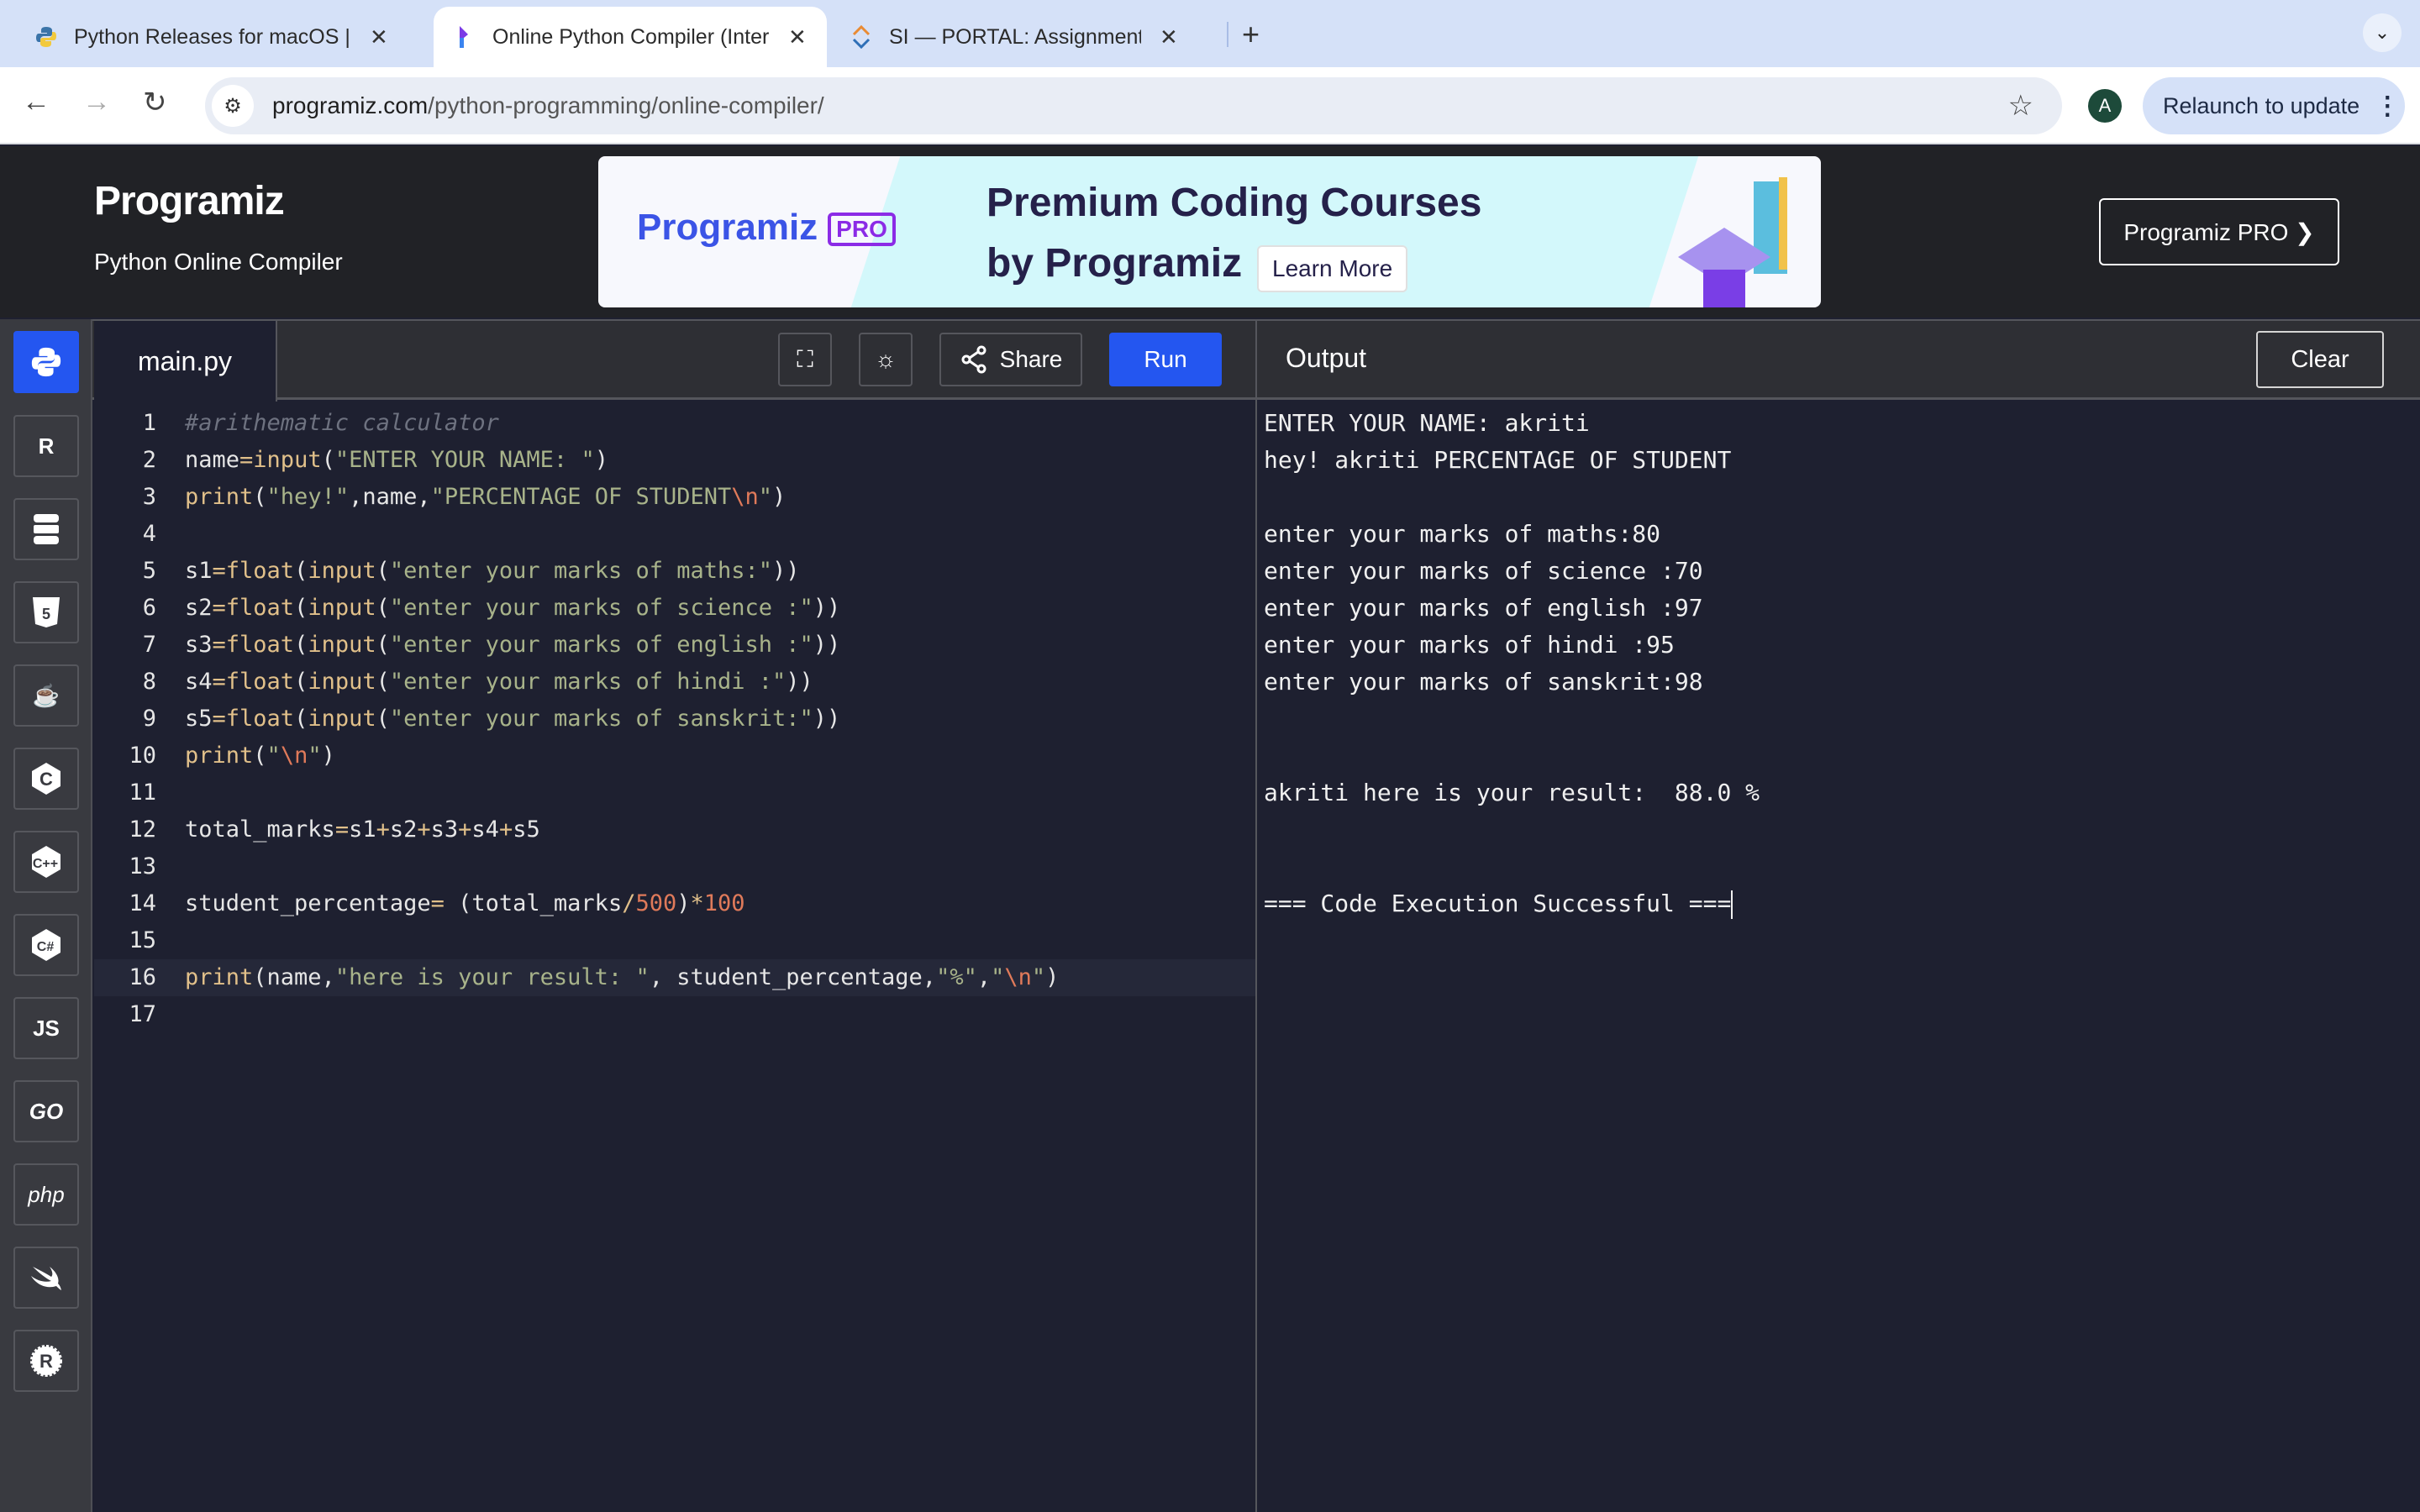  Describe the element at coordinates (46, 862) in the screenshot. I see `sidebar-item-cpp: C++` at that location.